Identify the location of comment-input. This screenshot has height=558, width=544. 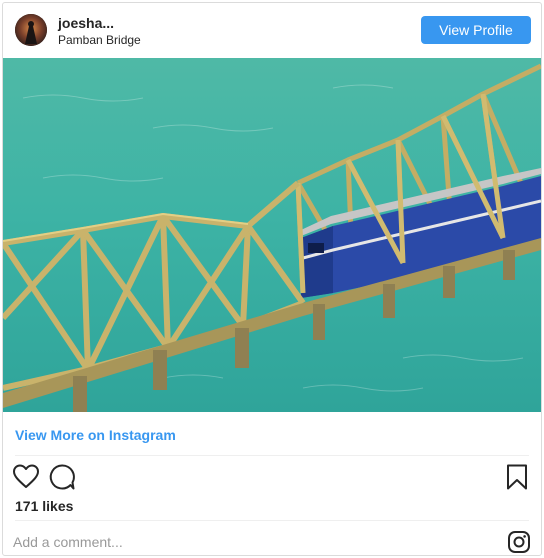
(248, 542).